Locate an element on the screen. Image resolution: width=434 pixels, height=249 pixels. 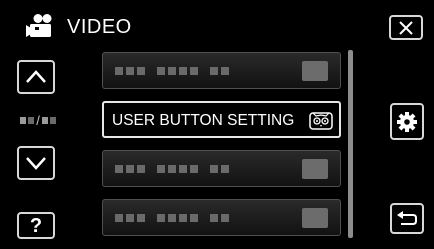
scroll-down-button is located at coordinates (36, 163).